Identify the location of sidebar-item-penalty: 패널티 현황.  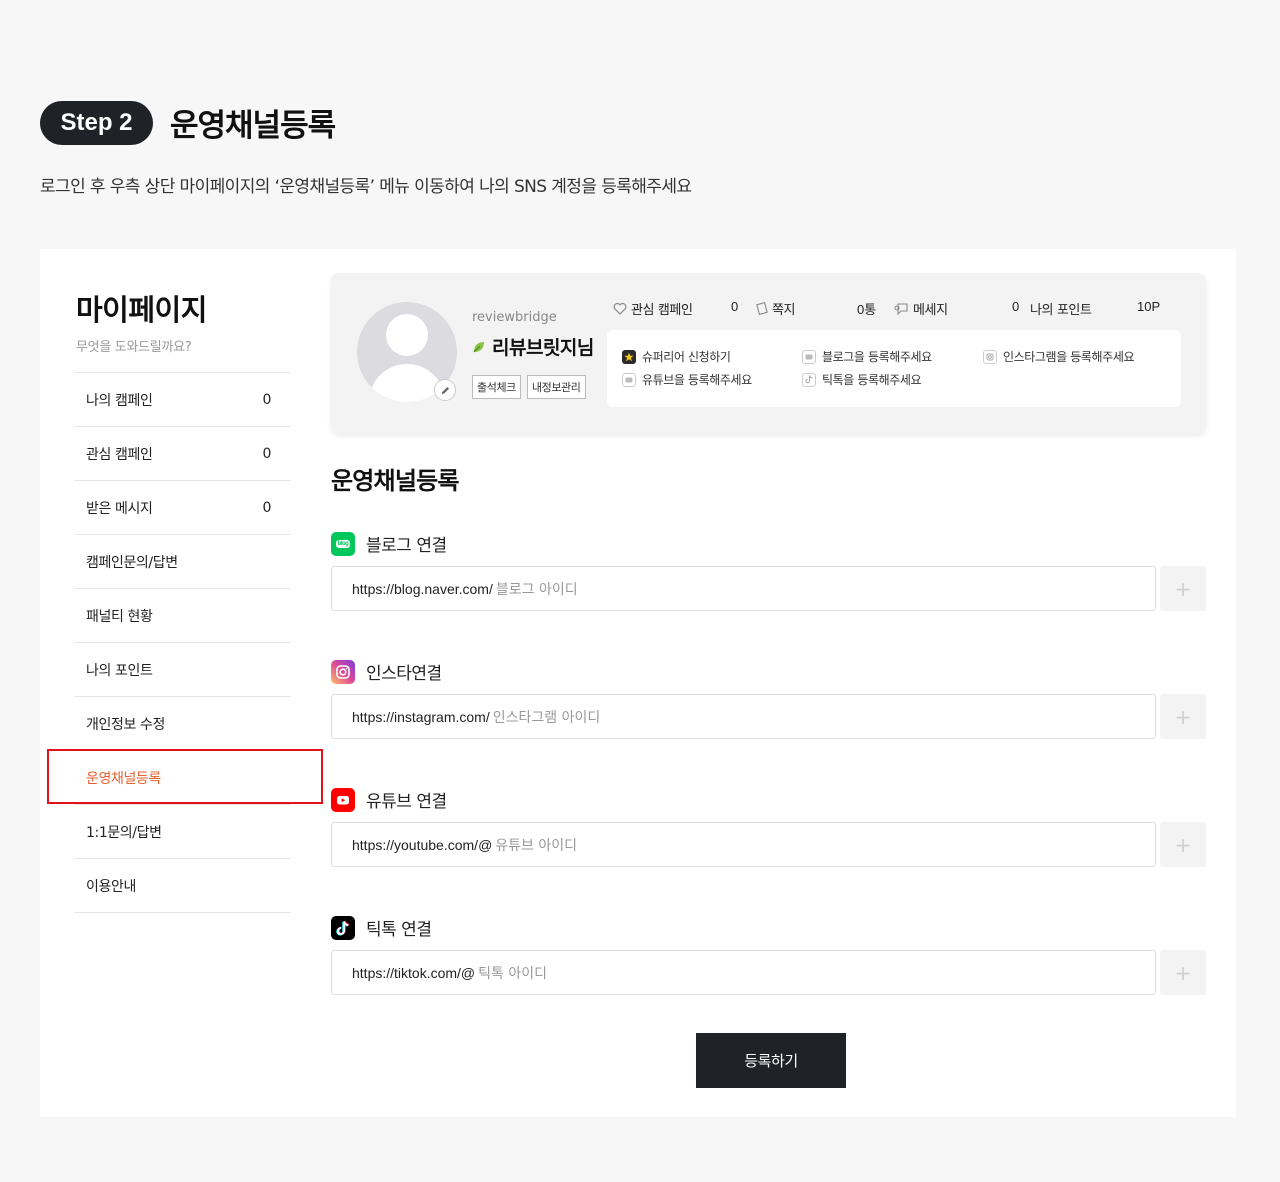
(183, 616).